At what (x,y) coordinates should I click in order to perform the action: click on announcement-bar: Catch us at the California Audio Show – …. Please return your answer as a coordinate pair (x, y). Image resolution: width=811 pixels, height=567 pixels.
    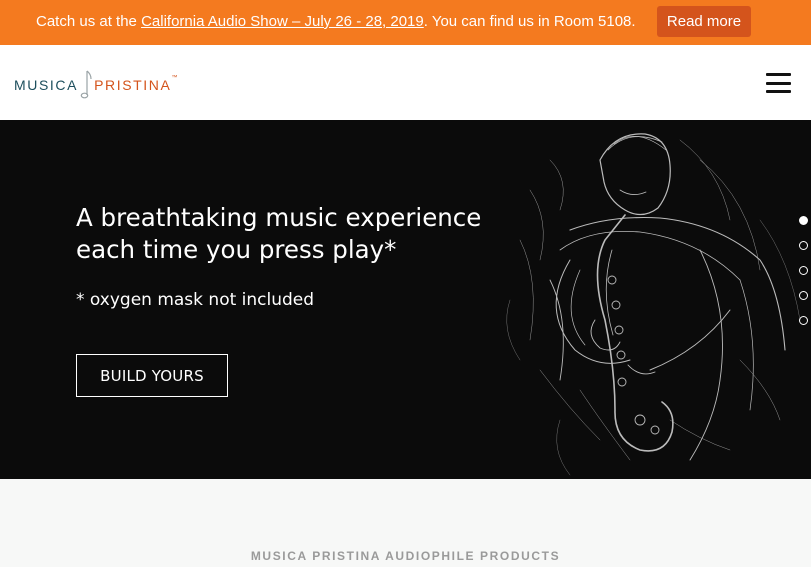
    Looking at the image, I should click on (405, 22).